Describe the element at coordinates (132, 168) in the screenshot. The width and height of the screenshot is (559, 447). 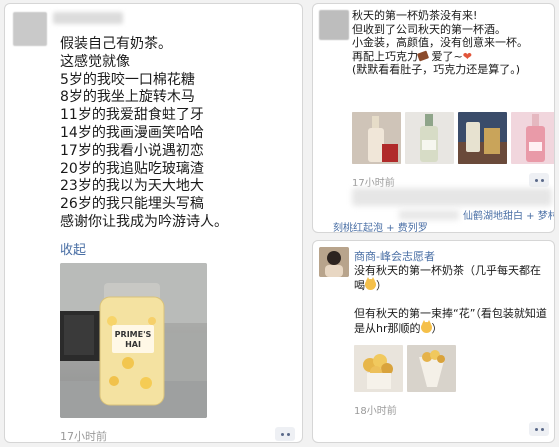
I see `post-line: 20岁的我追贴吃玻璃渣` at that location.